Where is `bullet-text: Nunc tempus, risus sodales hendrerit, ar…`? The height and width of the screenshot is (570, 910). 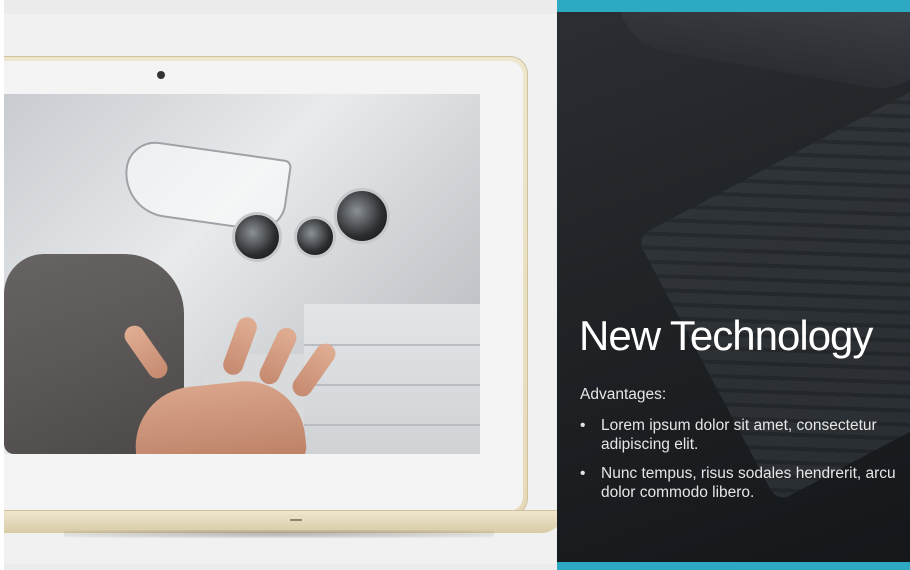
bullet-text: Nunc tempus, risus sodales hendrerit, ar… is located at coordinates (748, 483).